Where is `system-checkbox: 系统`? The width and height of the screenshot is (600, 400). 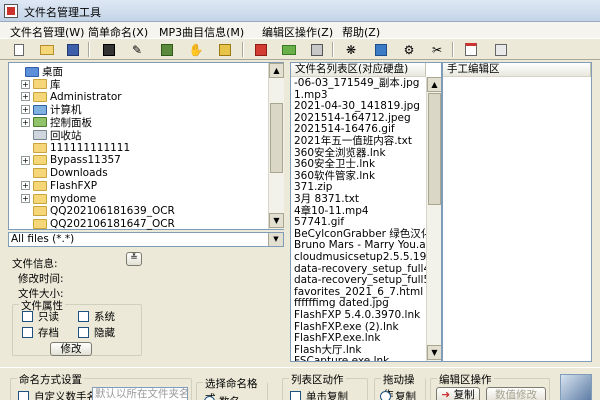 system-checkbox: 系统 is located at coordinates (96, 316).